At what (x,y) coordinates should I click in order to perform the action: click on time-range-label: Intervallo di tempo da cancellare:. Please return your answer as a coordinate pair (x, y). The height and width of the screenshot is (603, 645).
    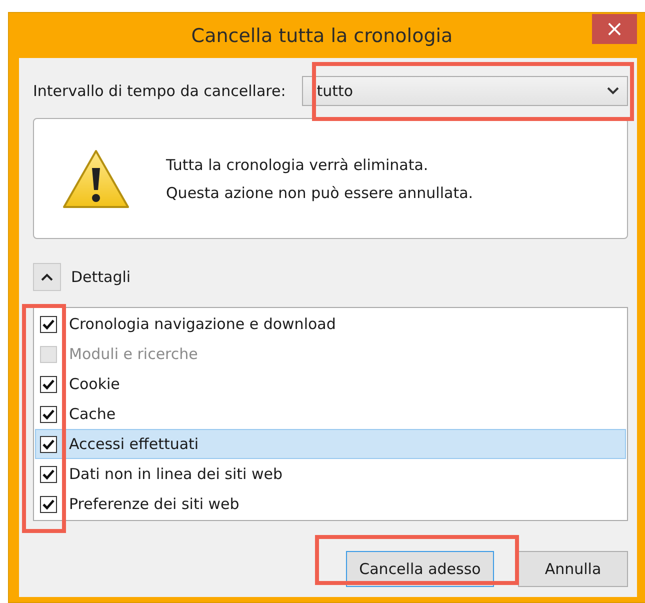
    Looking at the image, I should click on (159, 91).